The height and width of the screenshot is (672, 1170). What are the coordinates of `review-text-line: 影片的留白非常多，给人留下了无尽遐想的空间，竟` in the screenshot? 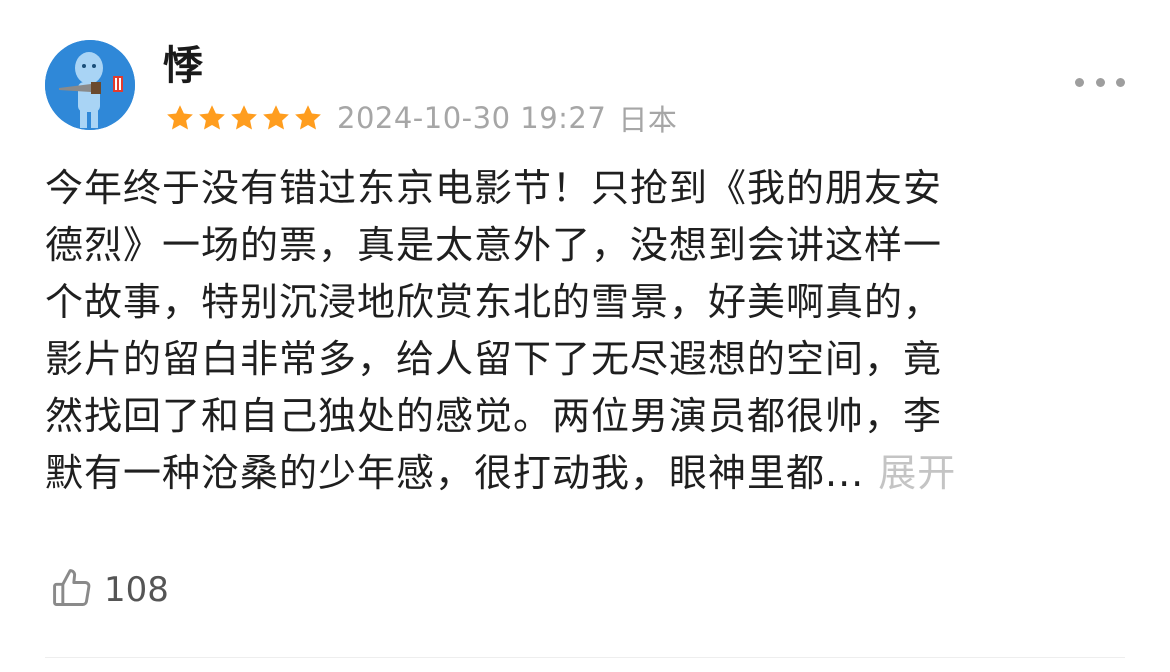 It's located at (494, 359).